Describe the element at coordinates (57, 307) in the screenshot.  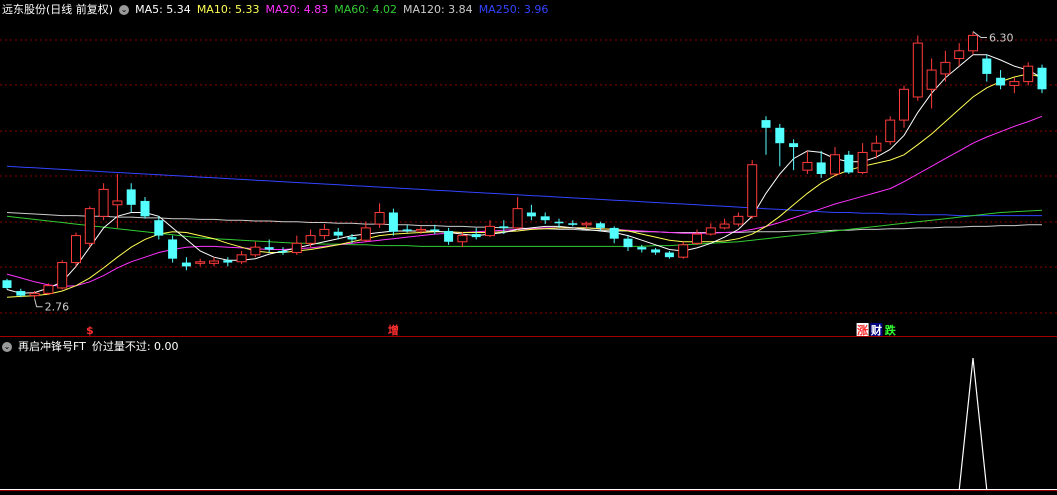
I see `low-price-label: 2.76` at that location.